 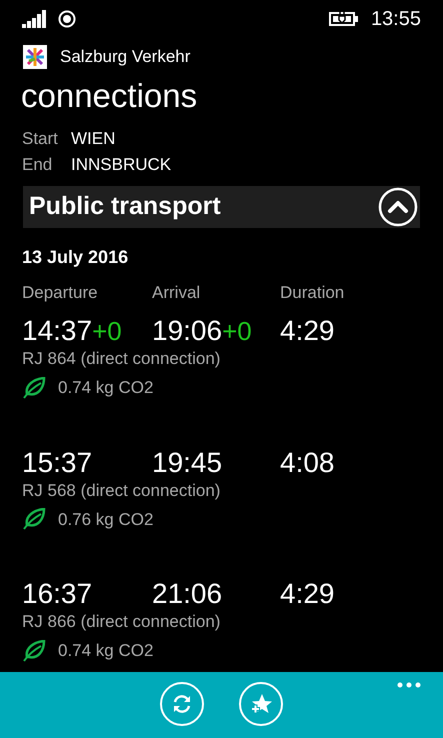 I want to click on route-value: WIEN, so click(x=93, y=139).